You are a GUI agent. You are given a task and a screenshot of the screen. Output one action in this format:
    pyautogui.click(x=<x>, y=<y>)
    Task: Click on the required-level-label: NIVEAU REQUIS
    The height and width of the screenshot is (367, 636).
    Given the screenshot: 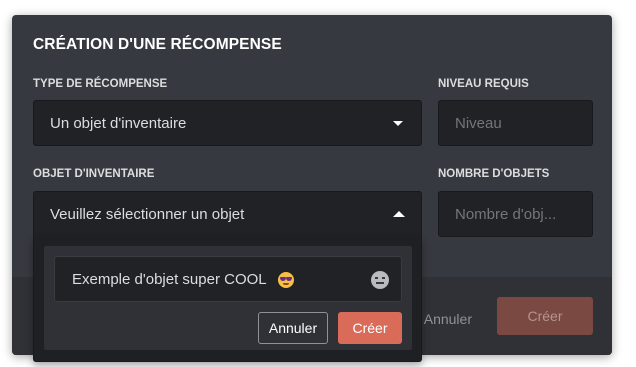 What is the action you would take?
    pyautogui.click(x=483, y=84)
    